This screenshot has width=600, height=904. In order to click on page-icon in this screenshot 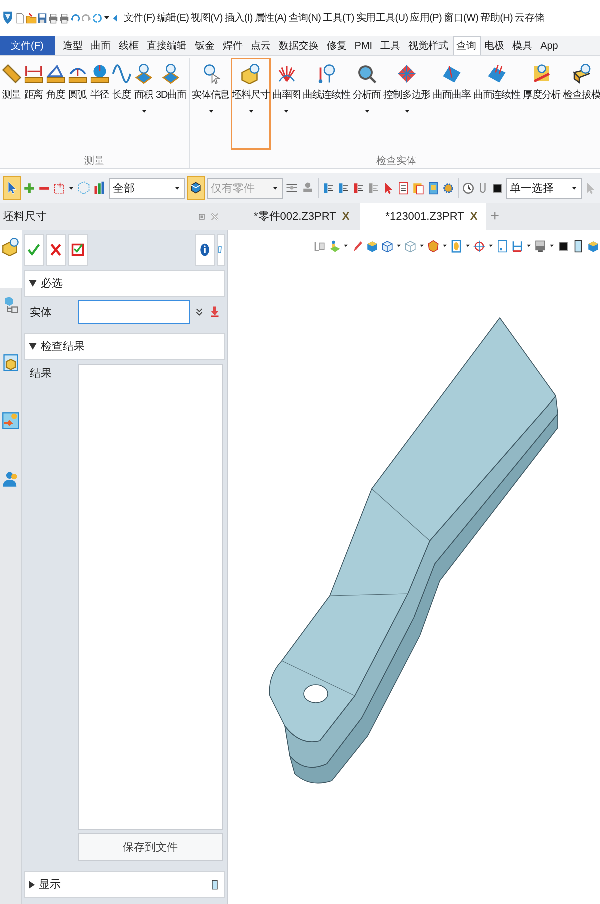, I will do `click(20, 18)`.